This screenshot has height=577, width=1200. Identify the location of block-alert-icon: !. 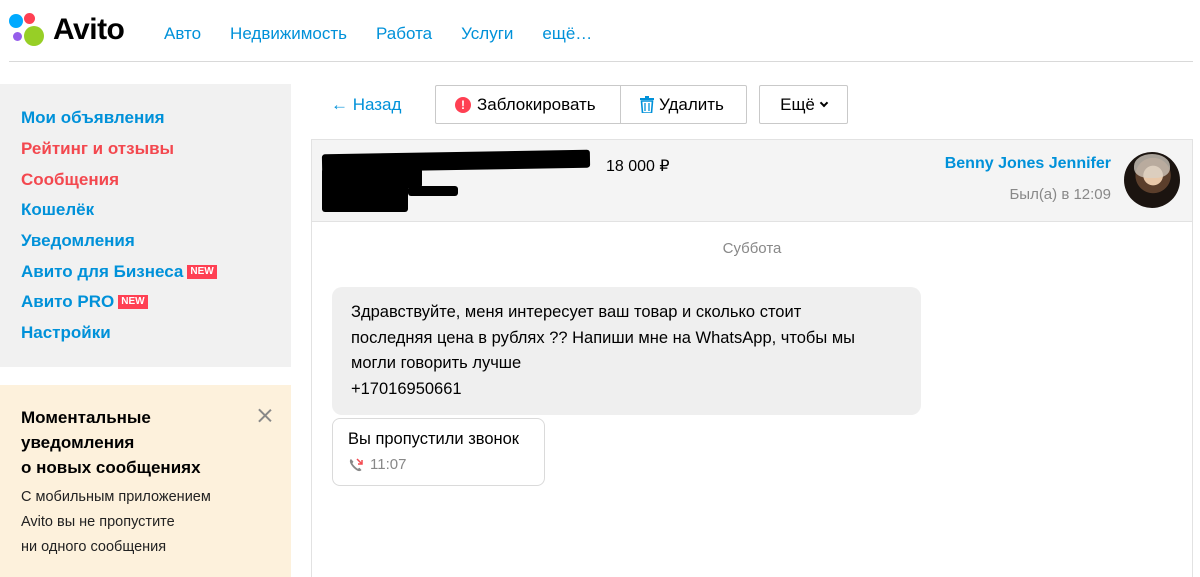
(463, 104).